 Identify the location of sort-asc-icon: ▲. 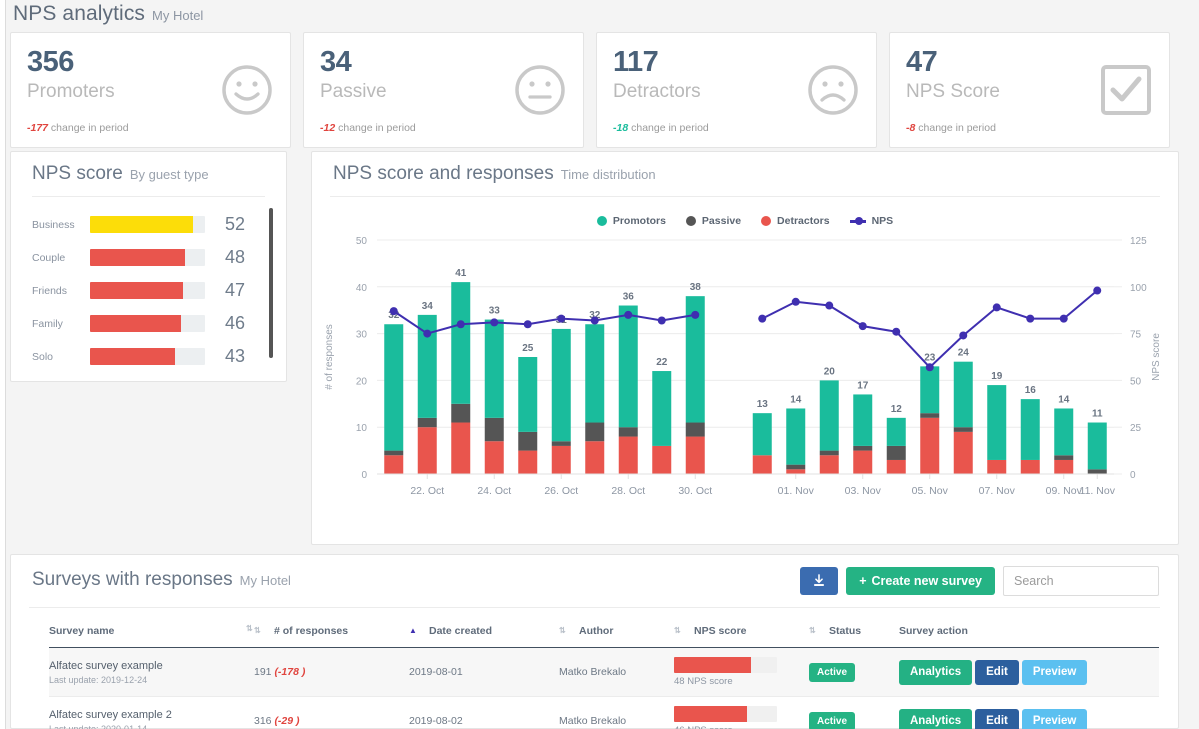
(413, 631).